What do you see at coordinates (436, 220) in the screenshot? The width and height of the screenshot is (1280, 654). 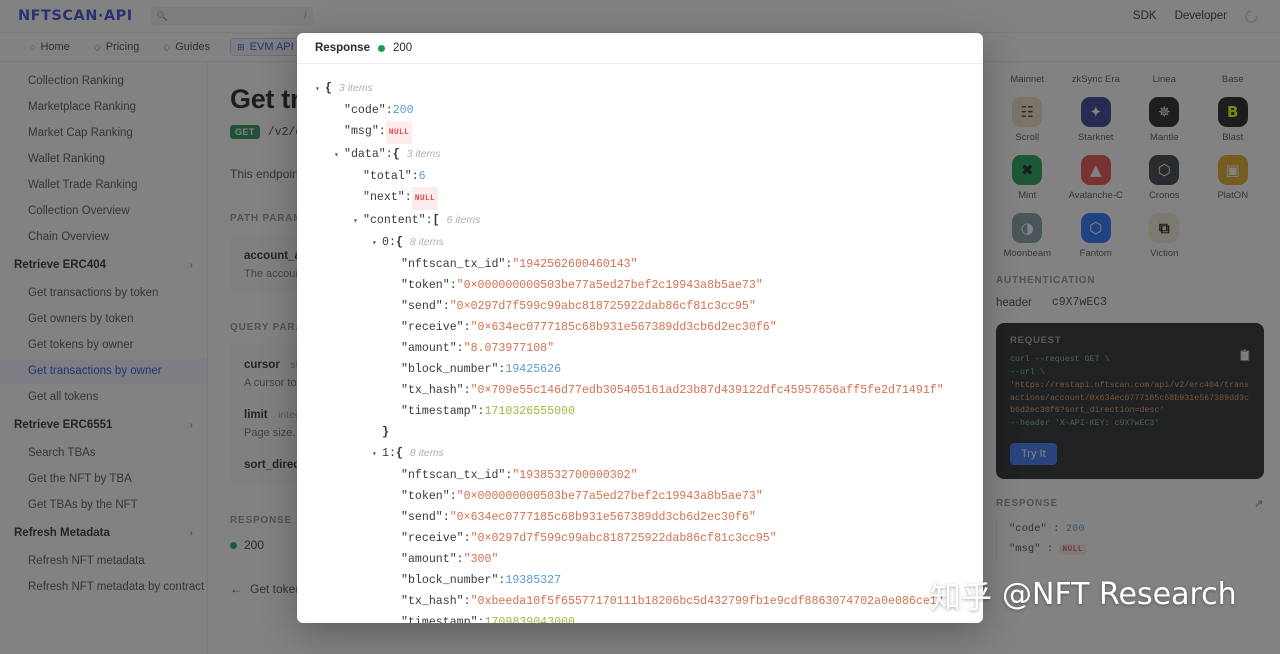 I see `json-brace: [` at bounding box center [436, 220].